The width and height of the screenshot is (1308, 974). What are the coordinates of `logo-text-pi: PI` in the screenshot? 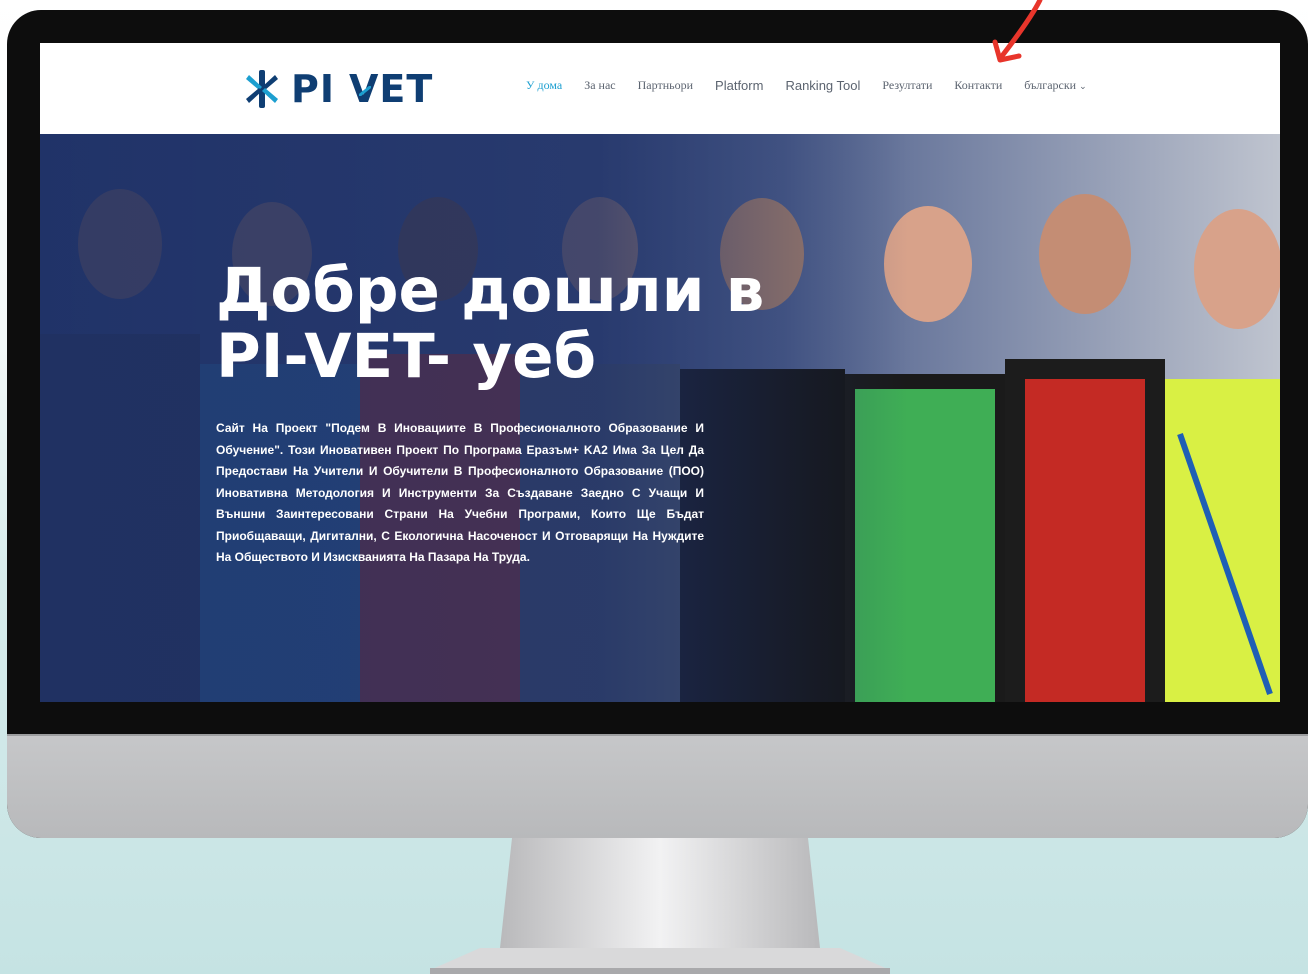 It's located at (313, 89).